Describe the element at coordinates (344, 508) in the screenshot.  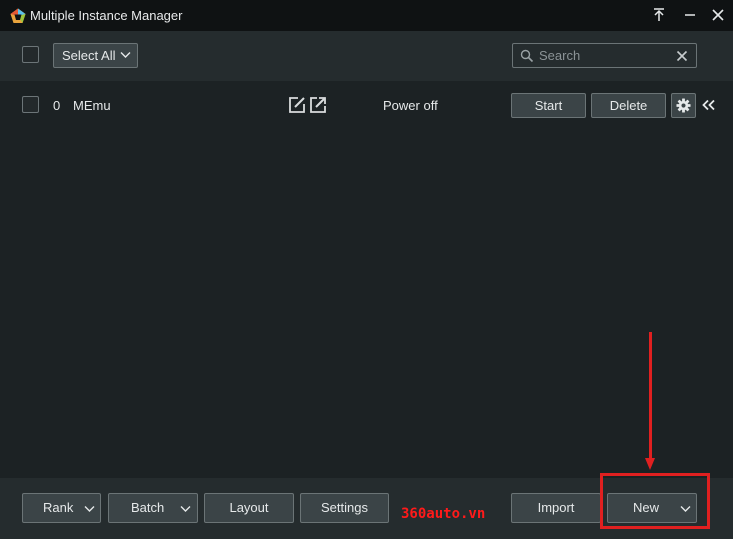
I see `settings-button: Settings` at that location.